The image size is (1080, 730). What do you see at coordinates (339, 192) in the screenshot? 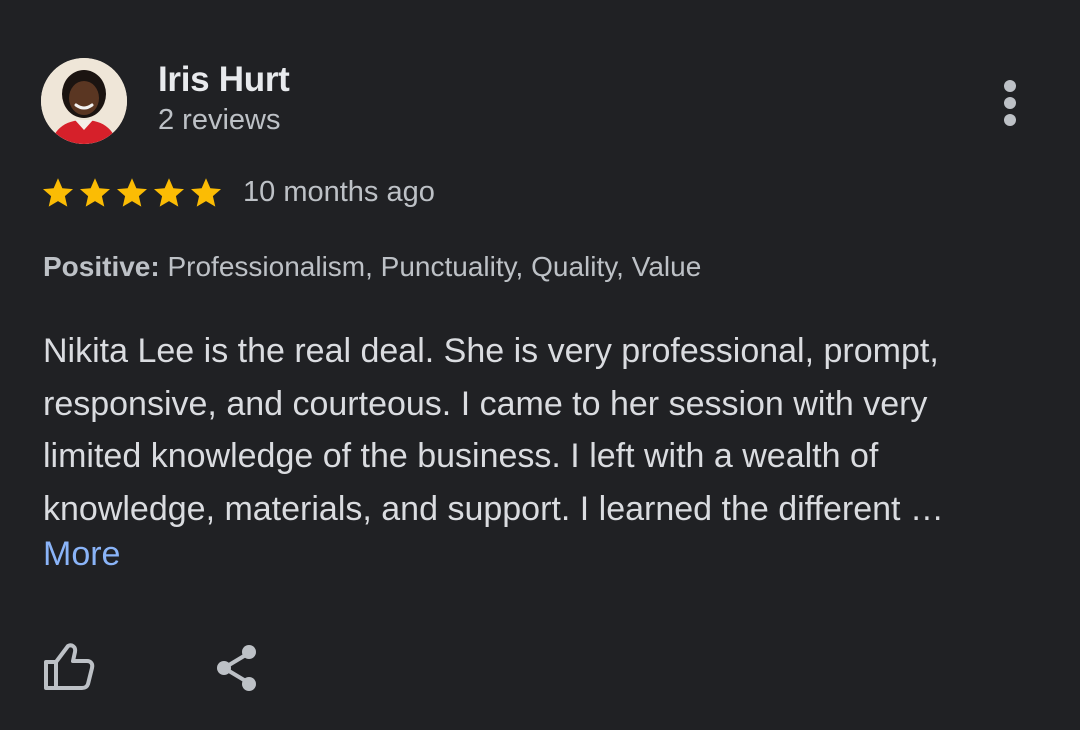
I see `review-time: 10 months ago` at bounding box center [339, 192].